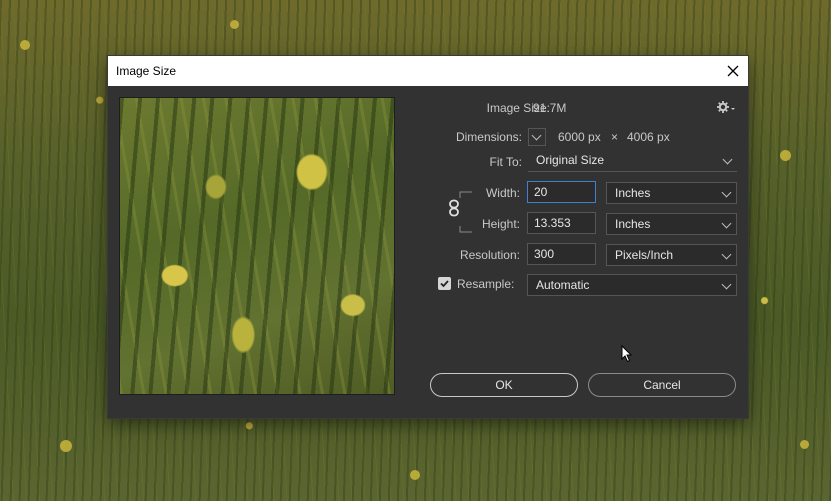 The height and width of the screenshot is (501, 831). What do you see at coordinates (671, 224) in the screenshot?
I see `height-unit-select: Inches` at bounding box center [671, 224].